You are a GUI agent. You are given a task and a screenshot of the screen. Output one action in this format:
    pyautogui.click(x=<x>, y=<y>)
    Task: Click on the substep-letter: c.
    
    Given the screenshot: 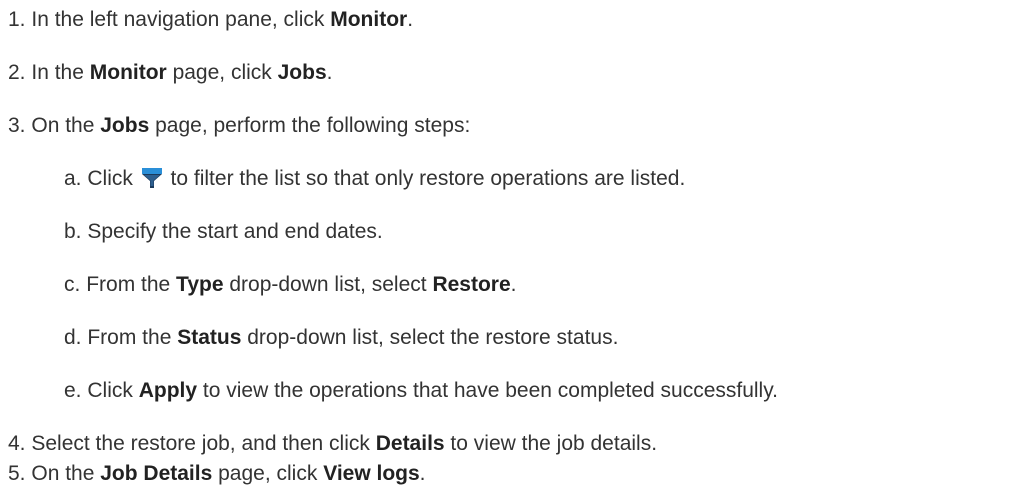 What is the action you would take?
    pyautogui.click(x=72, y=284)
    